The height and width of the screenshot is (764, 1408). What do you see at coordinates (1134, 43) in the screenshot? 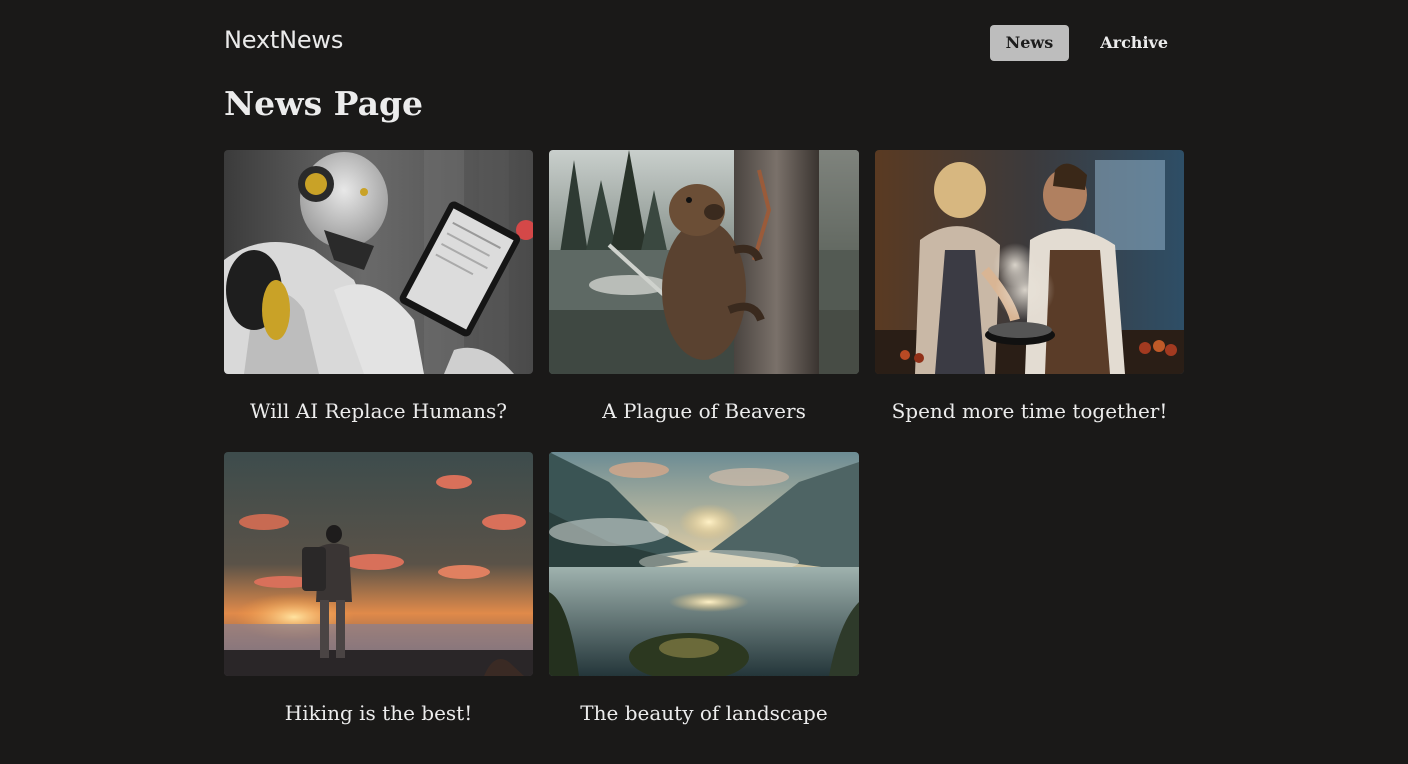
I see `nav-archive-link: Archive` at bounding box center [1134, 43].